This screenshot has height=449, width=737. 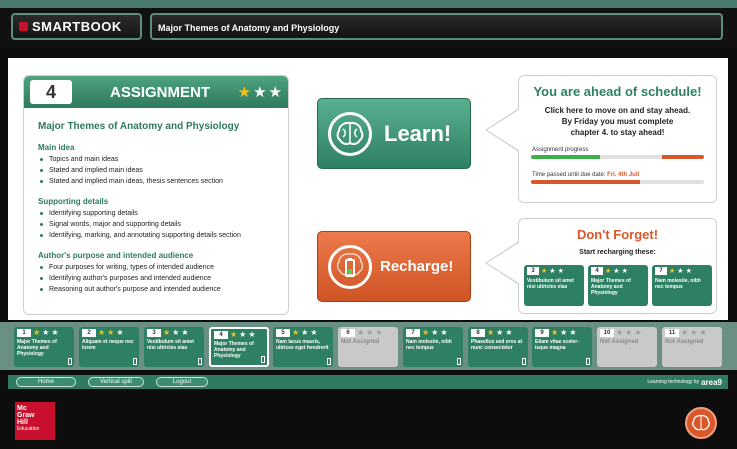 I want to click on learn-button: Learn!, so click(x=394, y=133).